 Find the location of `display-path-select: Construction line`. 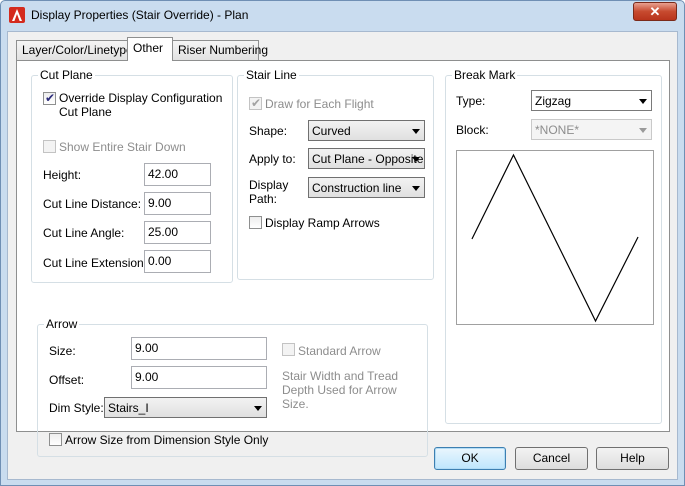

display-path-select: Construction line is located at coordinates (366, 187).